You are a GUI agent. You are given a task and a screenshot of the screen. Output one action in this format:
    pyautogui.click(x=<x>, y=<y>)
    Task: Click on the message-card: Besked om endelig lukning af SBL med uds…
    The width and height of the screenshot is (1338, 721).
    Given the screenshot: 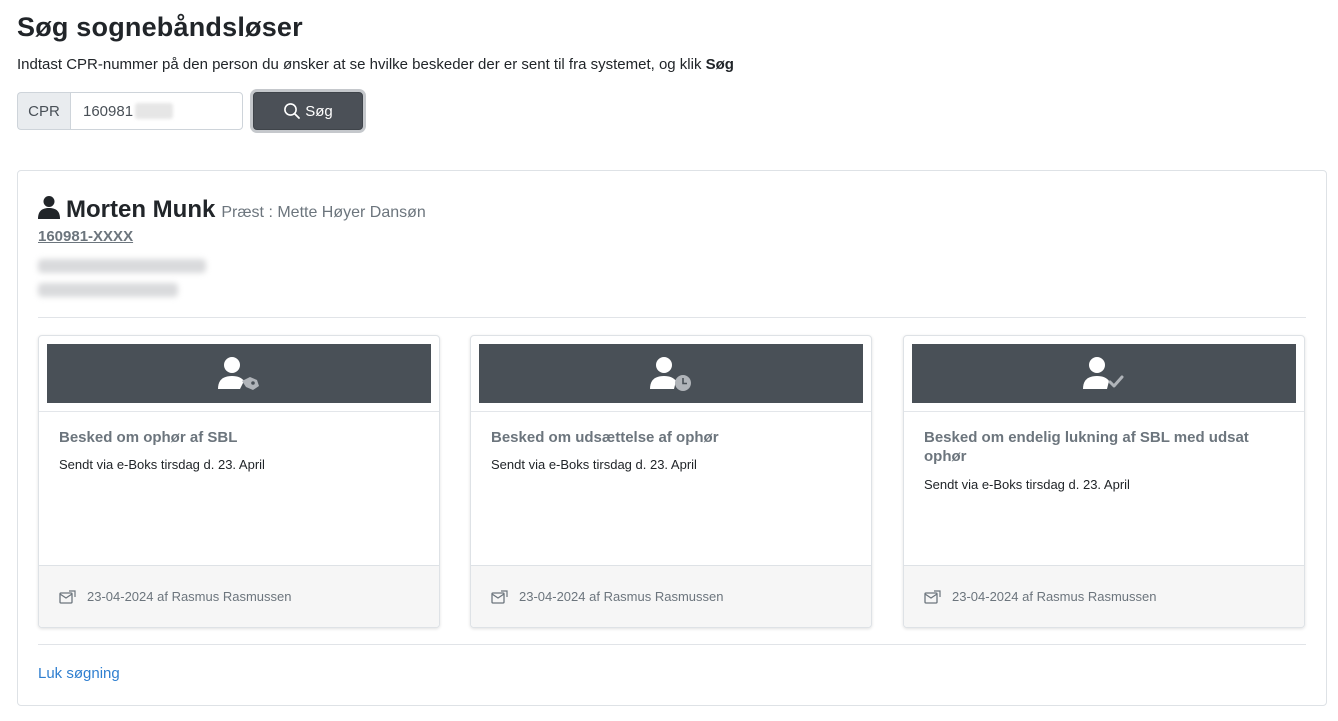 What is the action you would take?
    pyautogui.click(x=1104, y=481)
    